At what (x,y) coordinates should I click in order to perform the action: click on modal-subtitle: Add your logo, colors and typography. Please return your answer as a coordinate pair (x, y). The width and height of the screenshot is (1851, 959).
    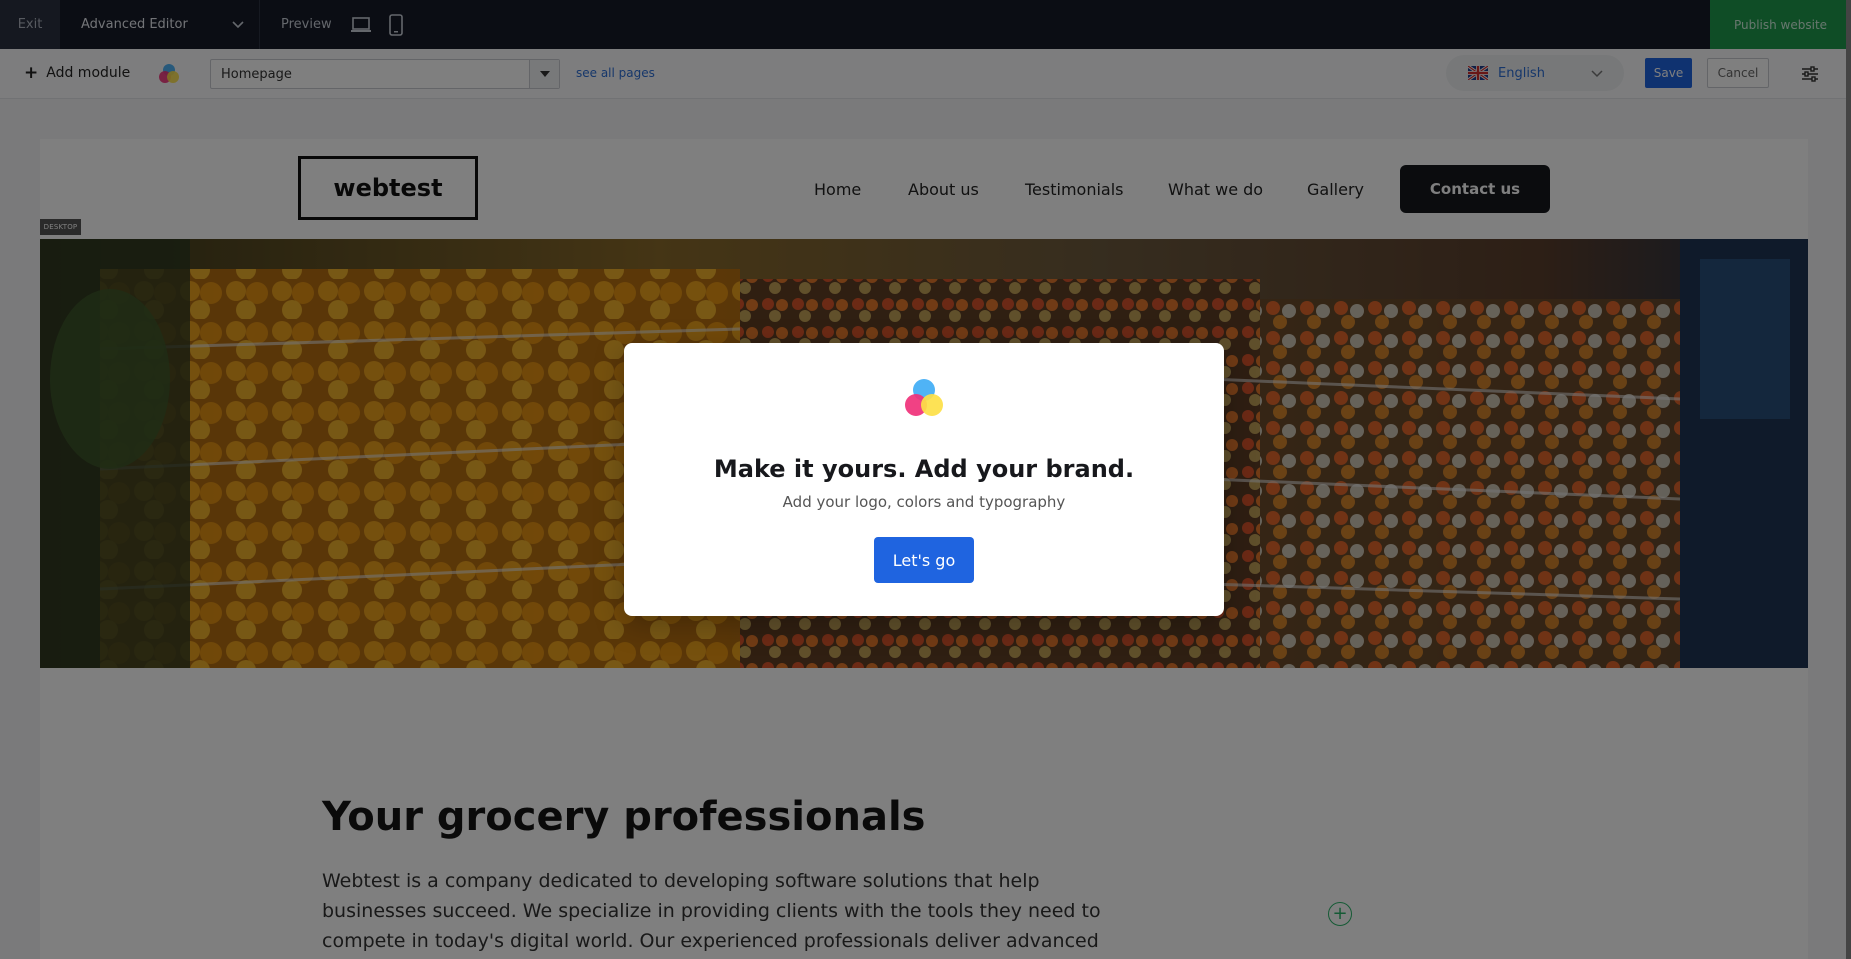
    Looking at the image, I should click on (924, 502).